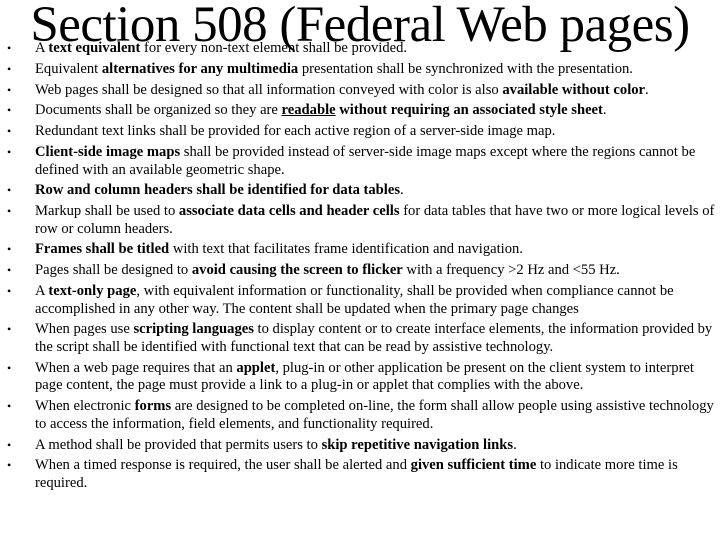  What do you see at coordinates (256, 367) in the screenshot?
I see `emphasis-text: applet` at bounding box center [256, 367].